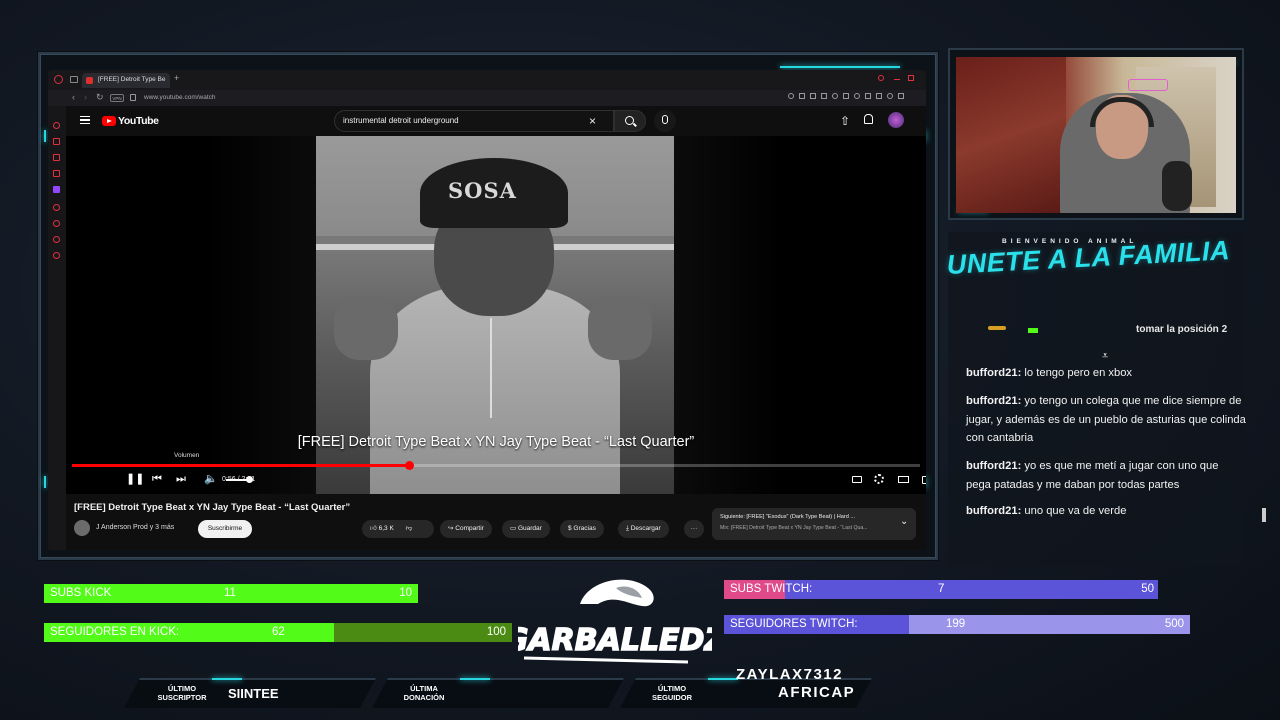 Image resolution: width=1280 pixels, height=720 pixels. Describe the element at coordinates (409, 528) in the screenshot. I see `dislike-icon: 👎︎` at that location.